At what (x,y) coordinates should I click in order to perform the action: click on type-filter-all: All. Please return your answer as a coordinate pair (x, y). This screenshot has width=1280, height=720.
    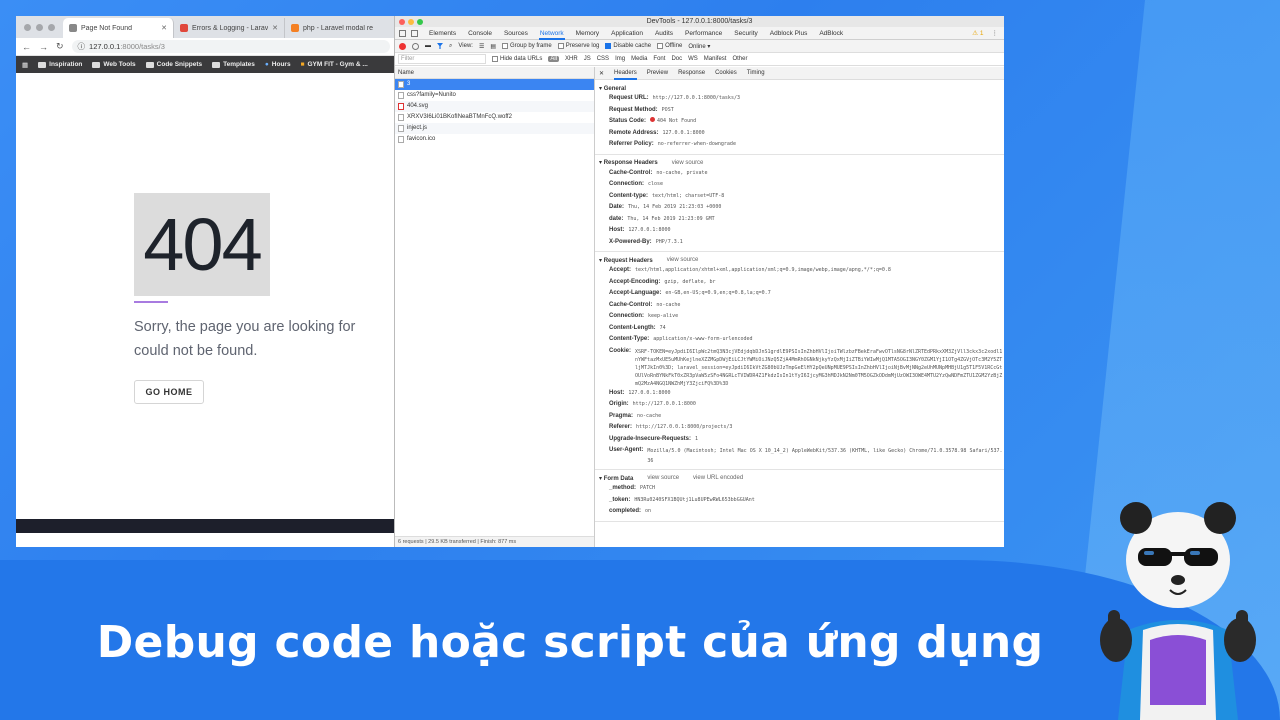
    Looking at the image, I should click on (554, 59).